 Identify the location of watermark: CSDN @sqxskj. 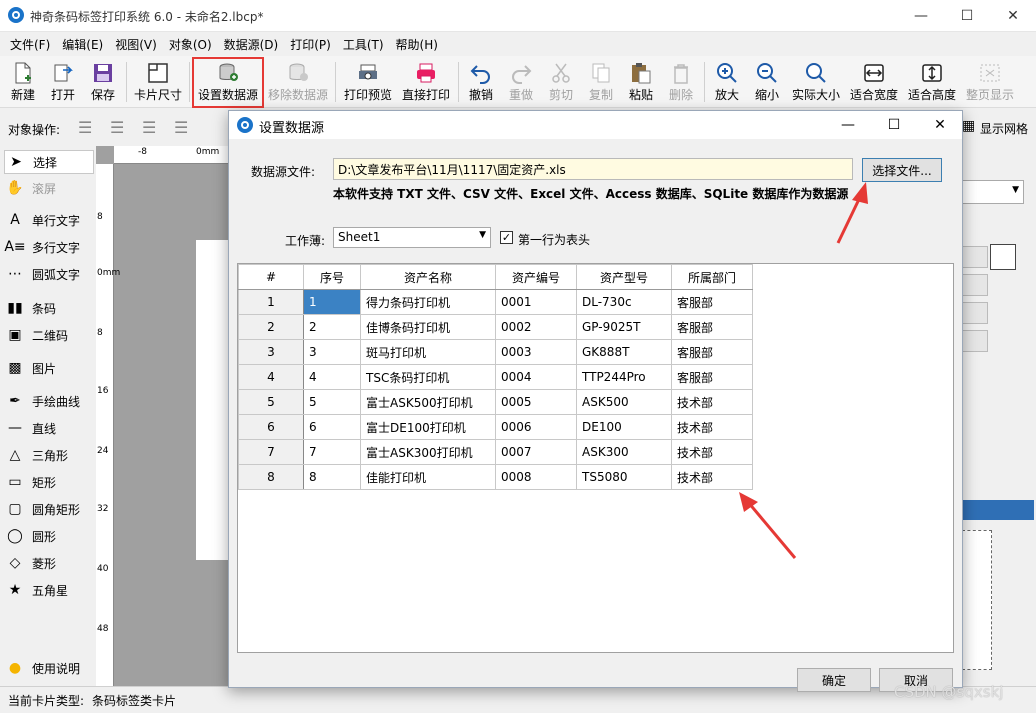
(949, 692).